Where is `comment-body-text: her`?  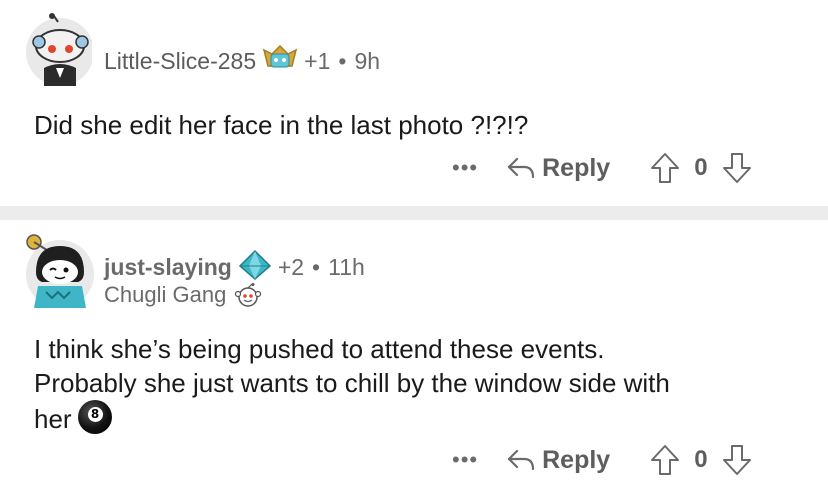 comment-body-text: her is located at coordinates (53, 419).